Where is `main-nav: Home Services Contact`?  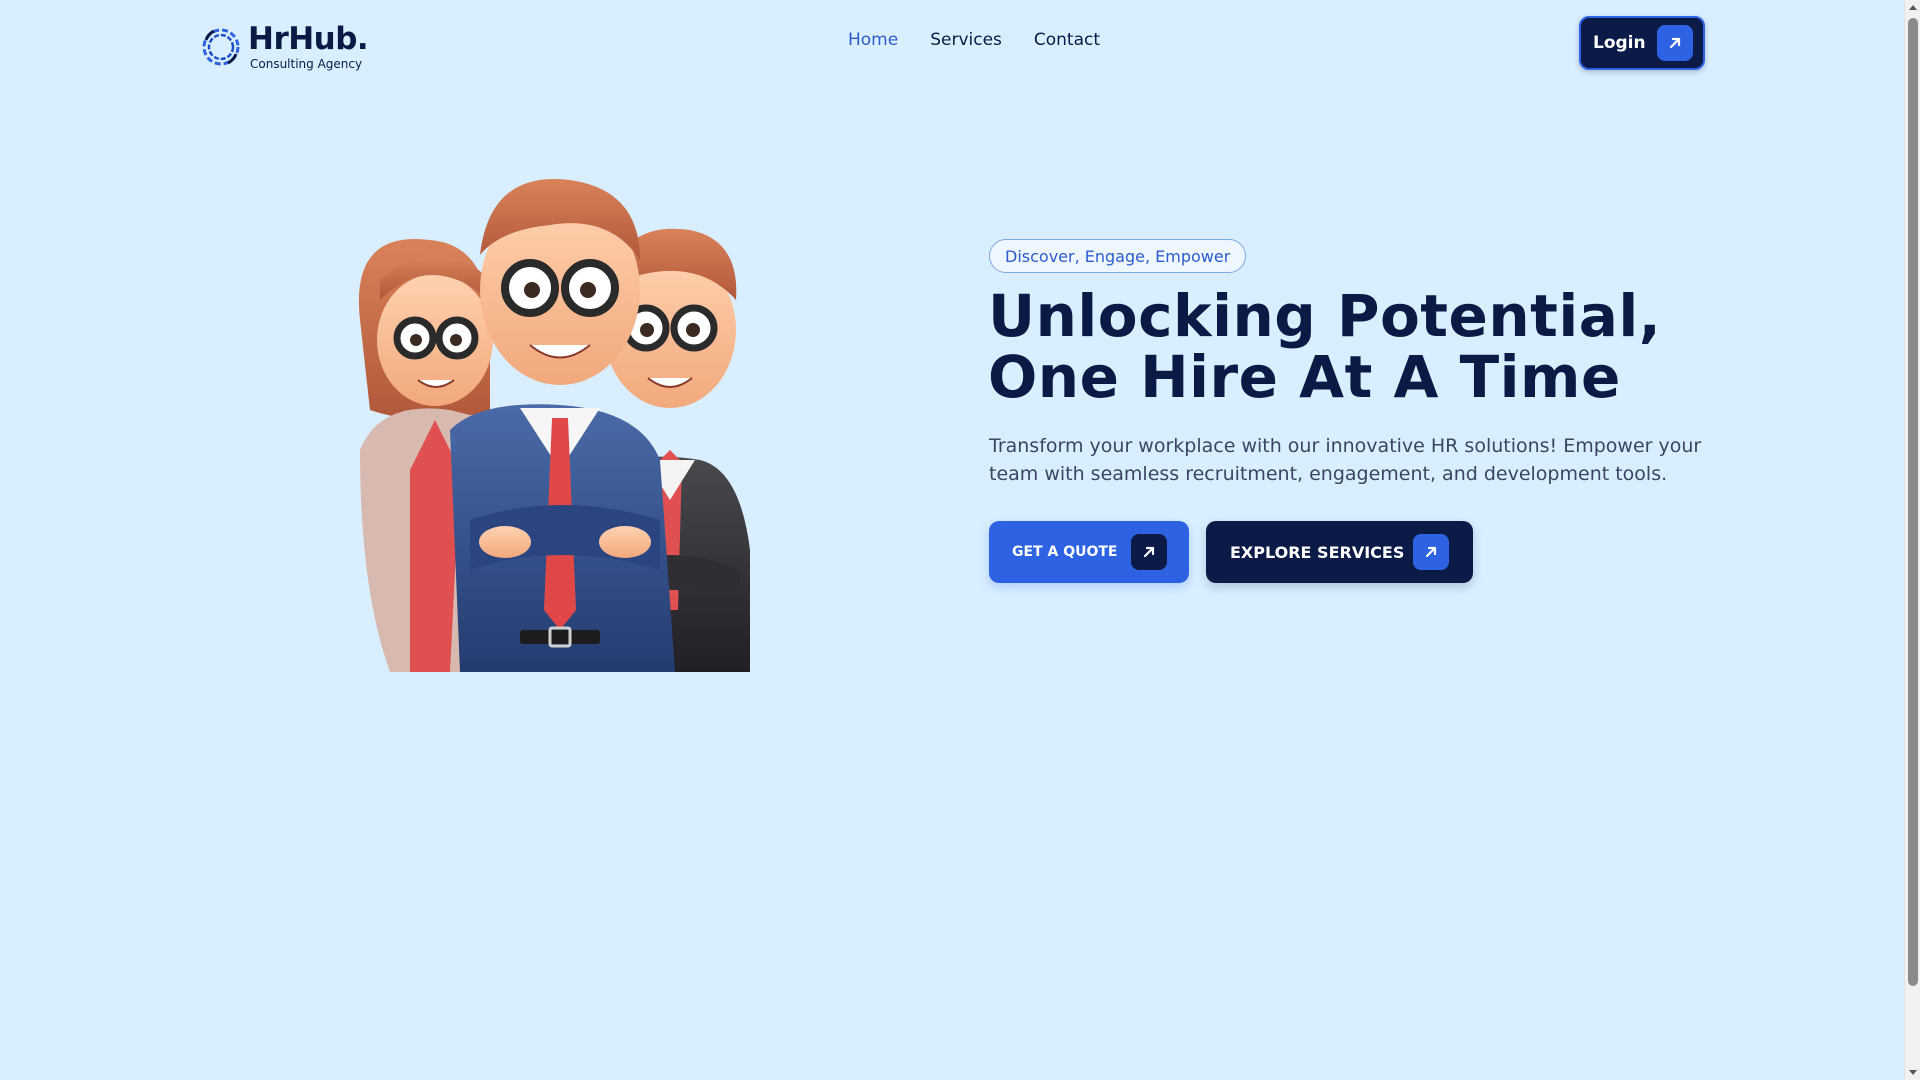 main-nav: Home Services Contact is located at coordinates (974, 40).